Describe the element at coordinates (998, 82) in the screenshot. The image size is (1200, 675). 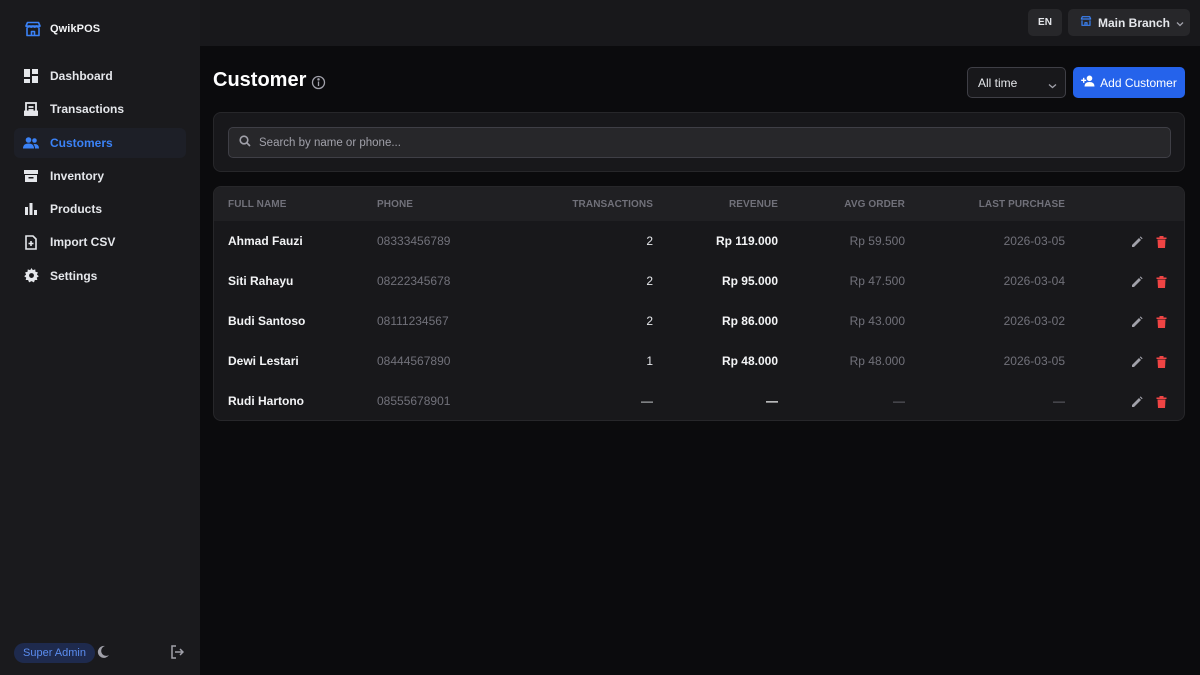
I see `period-value: All time` at that location.